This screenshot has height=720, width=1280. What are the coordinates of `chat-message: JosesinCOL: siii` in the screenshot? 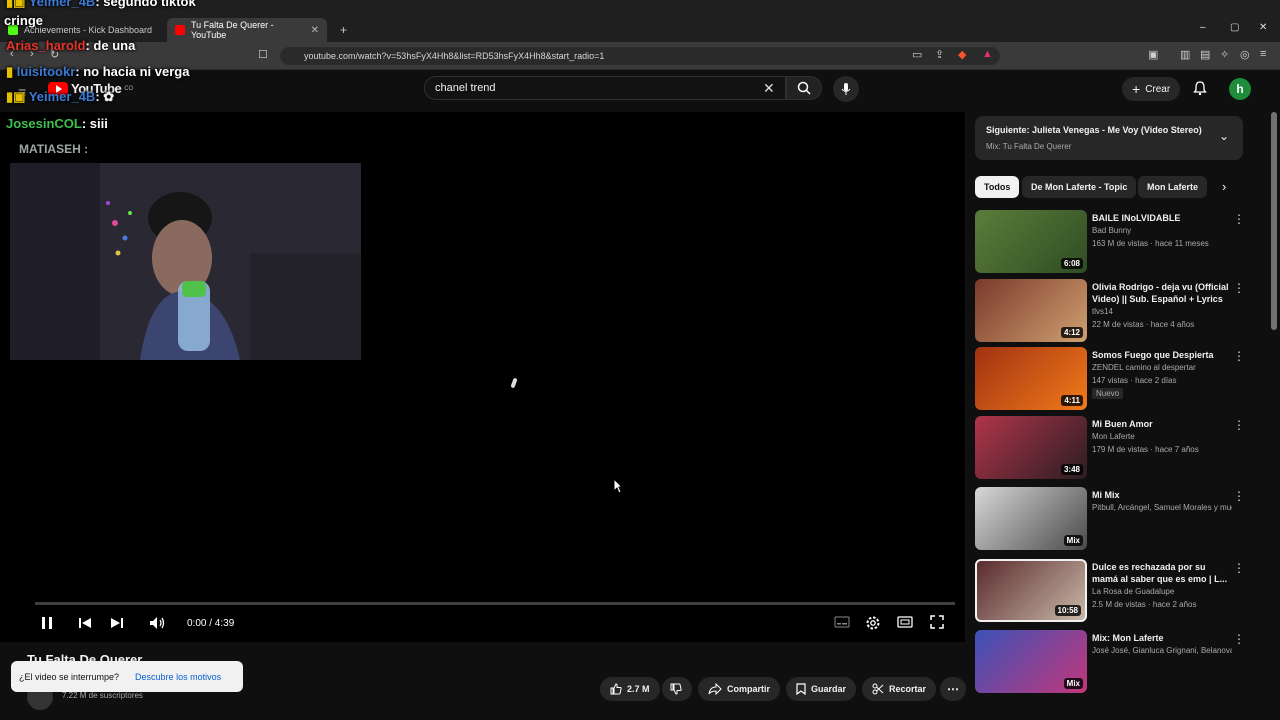 It's located at (57, 123).